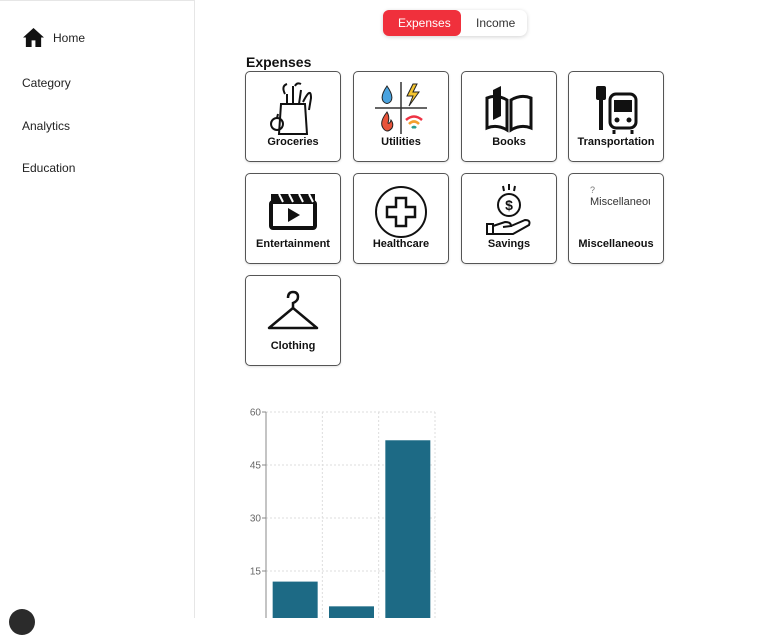  Describe the element at coordinates (33, 37) in the screenshot. I see `home-icon` at that location.